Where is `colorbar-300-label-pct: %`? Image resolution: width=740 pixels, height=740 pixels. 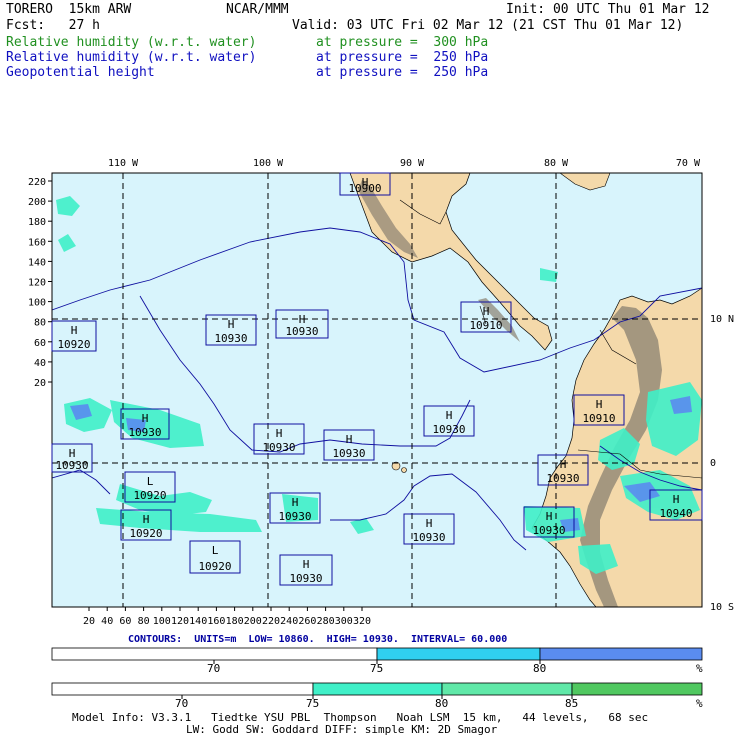 colorbar-300-label-pct: % is located at coordinates (699, 703).